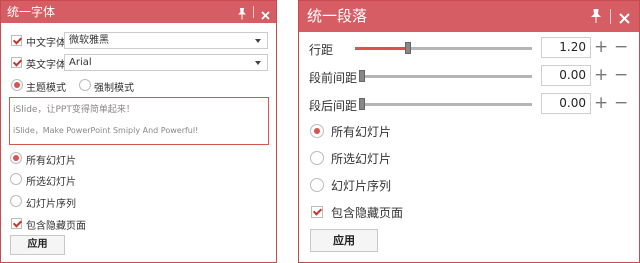 This screenshot has width=640, height=263. Describe the element at coordinates (408, 48) in the screenshot. I see `line-spacing-thumb` at that location.